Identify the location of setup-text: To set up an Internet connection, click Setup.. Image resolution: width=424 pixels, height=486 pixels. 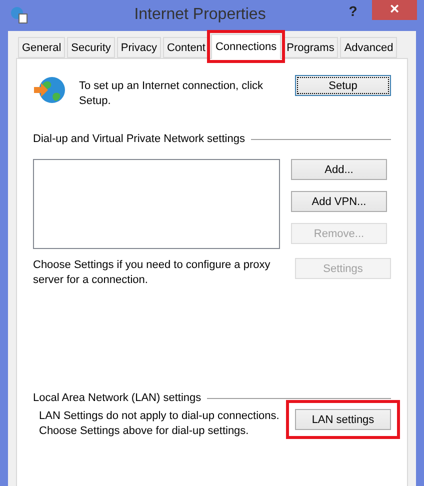
(171, 94).